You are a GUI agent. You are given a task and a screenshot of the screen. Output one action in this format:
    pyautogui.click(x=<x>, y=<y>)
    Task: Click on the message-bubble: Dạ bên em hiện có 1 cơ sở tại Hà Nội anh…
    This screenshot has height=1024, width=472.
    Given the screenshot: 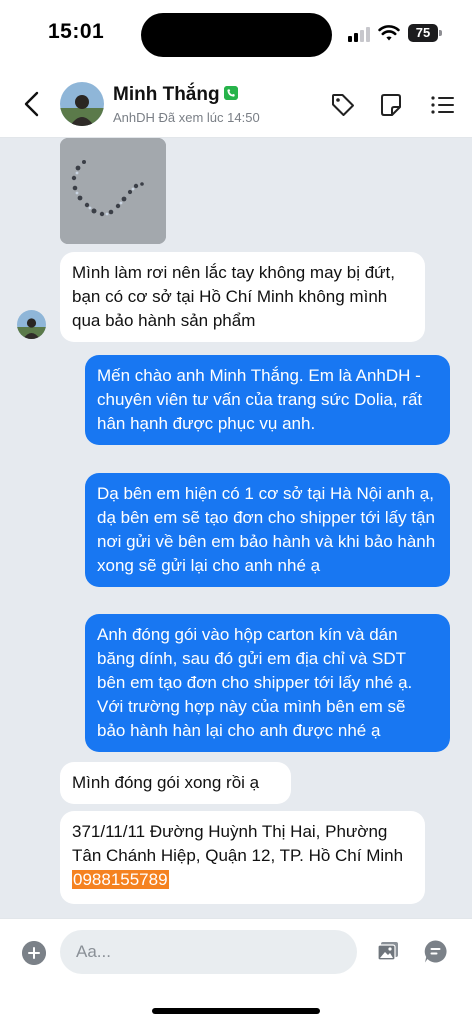 What is the action you would take?
    pyautogui.click(x=267, y=530)
    